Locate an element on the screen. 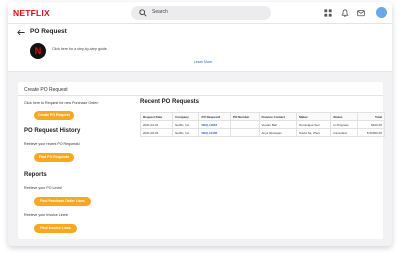 Image resolution: width=400 pixels, height=257 pixels. po-request-link: REQ-11853 is located at coordinates (214, 124).